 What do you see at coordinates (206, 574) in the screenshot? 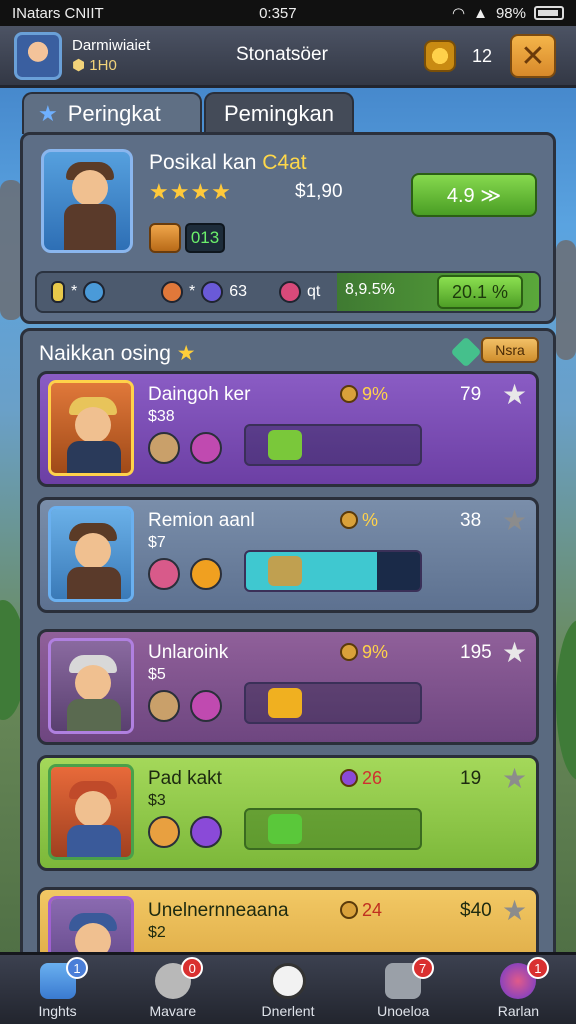
I see `skill-orb-icon` at bounding box center [206, 574].